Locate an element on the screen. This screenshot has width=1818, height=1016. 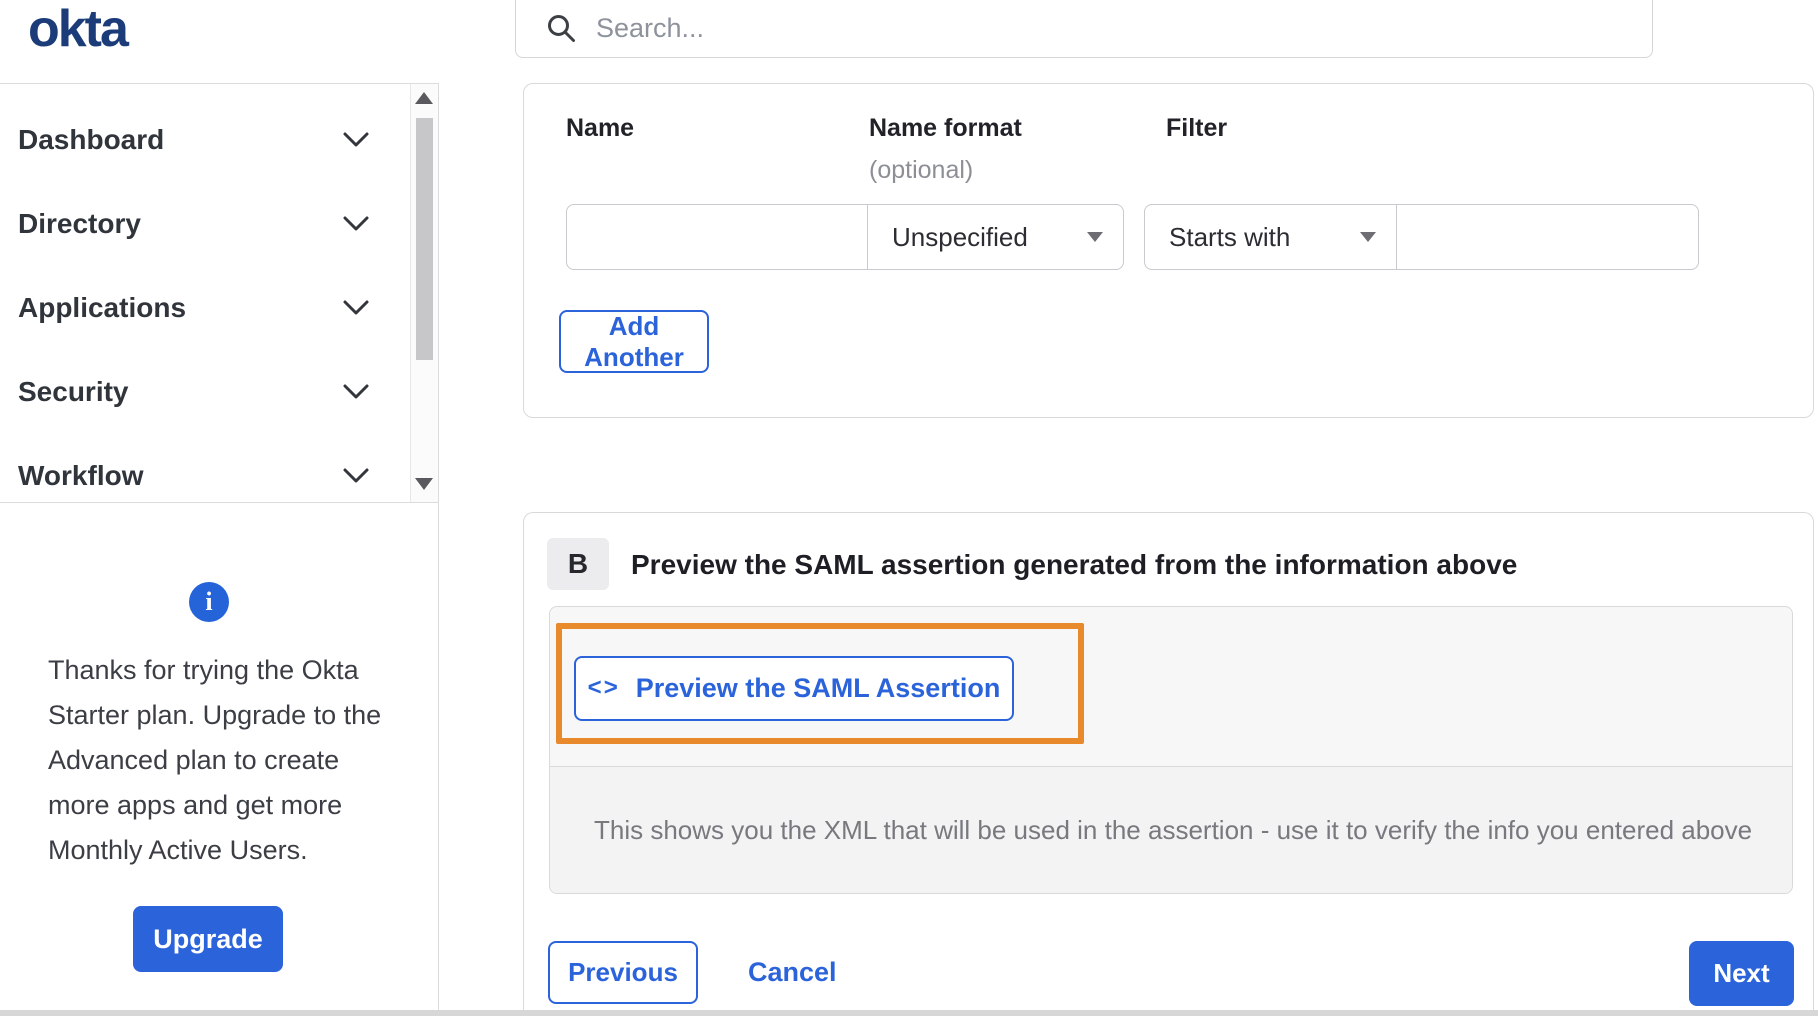
name-format-select: Unspecified is located at coordinates (995, 237).